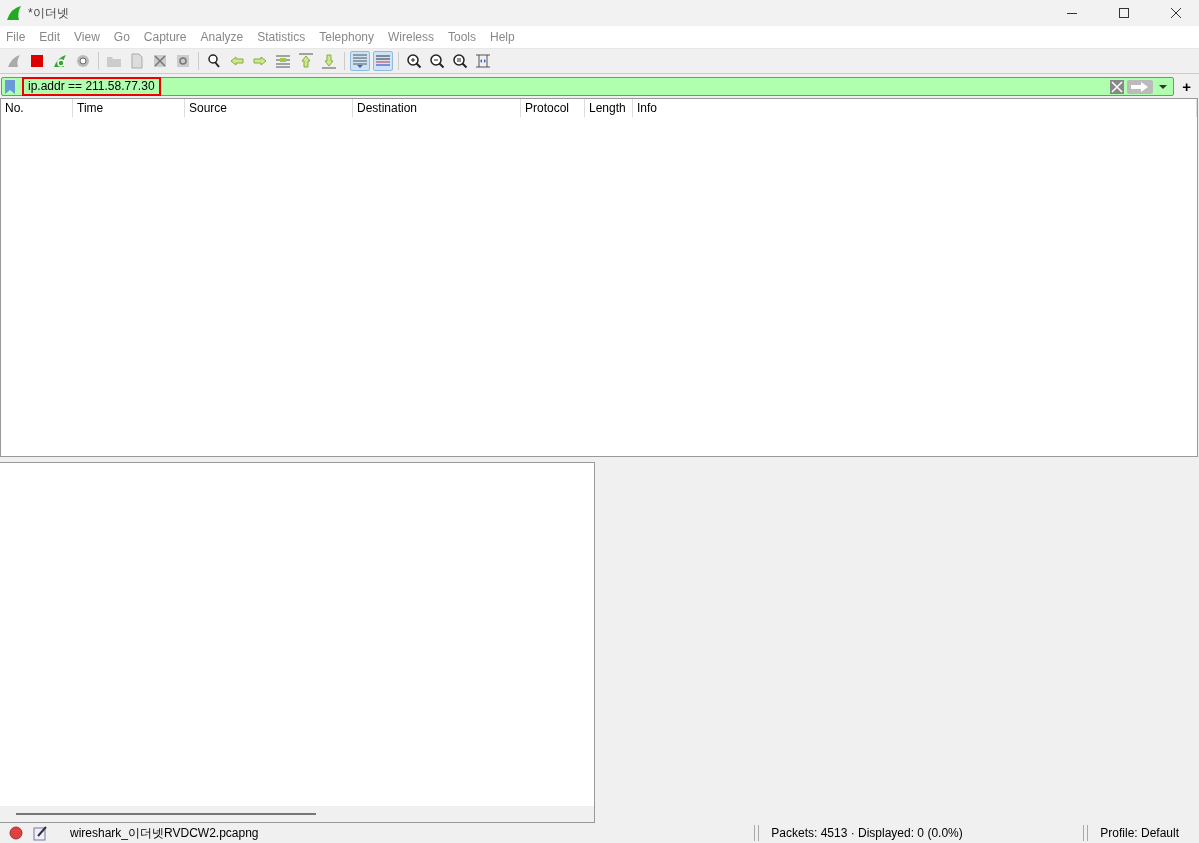 This screenshot has width=1199, height=843. What do you see at coordinates (1187, 86) in the screenshot?
I see `add-button: +` at bounding box center [1187, 86].